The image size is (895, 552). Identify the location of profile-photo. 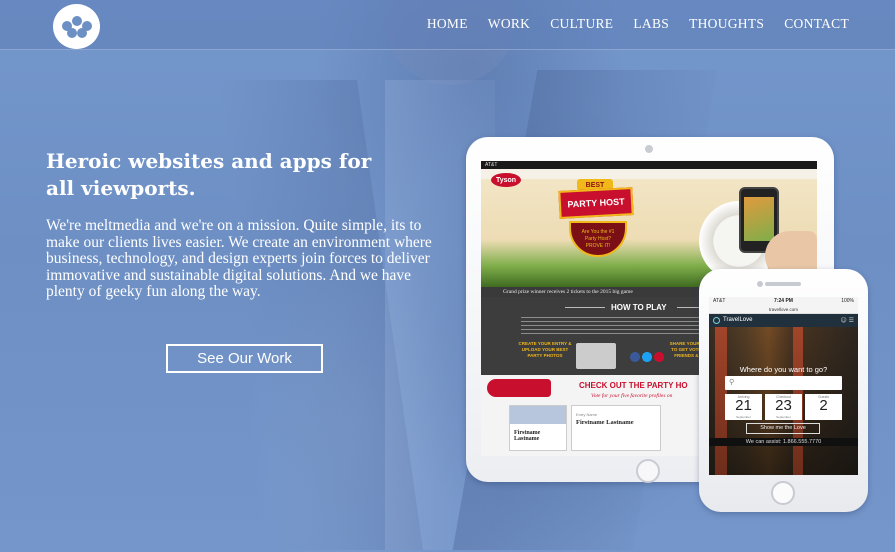
(538, 415).